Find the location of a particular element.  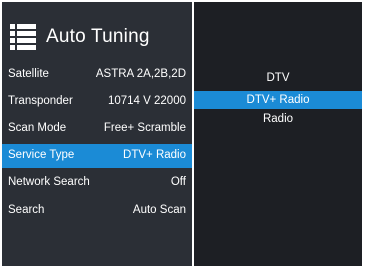

setting-row-search: Search Auto Scan is located at coordinates (97, 211).